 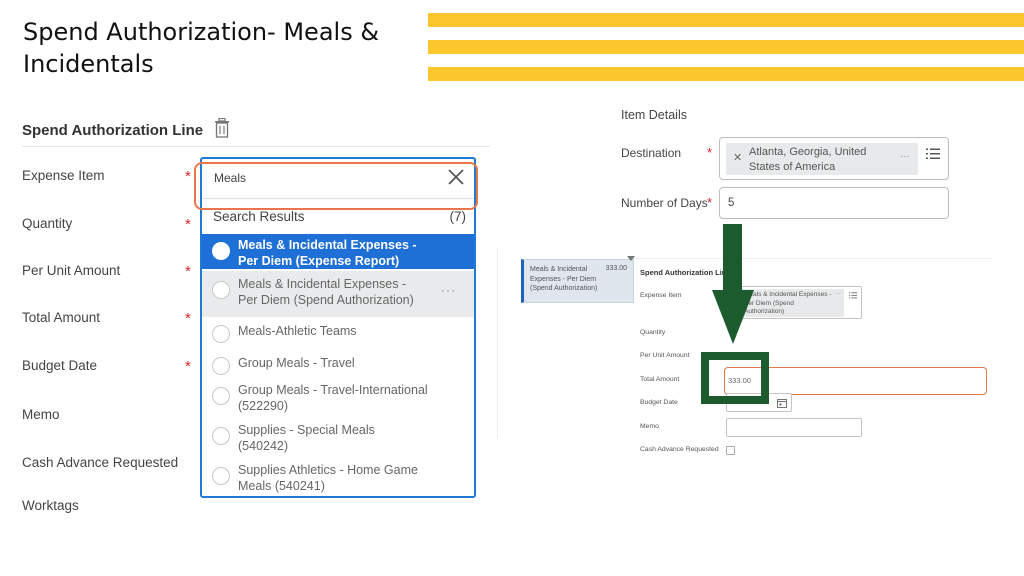 What do you see at coordinates (100, 462) in the screenshot?
I see `field-label-cash-advance: Cash Advance Requested` at bounding box center [100, 462].